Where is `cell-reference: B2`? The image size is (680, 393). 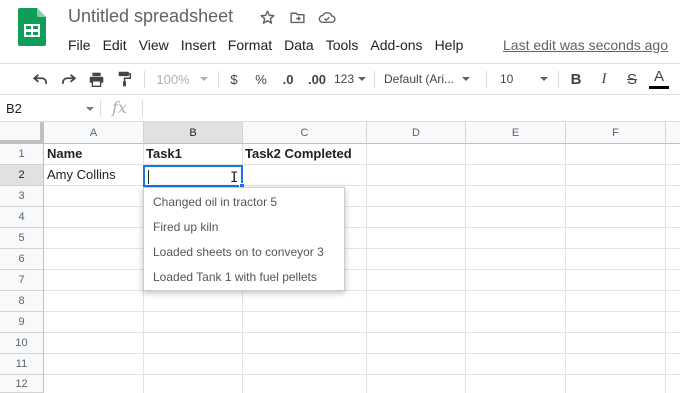
cell-reference: B2 is located at coordinates (14, 108).